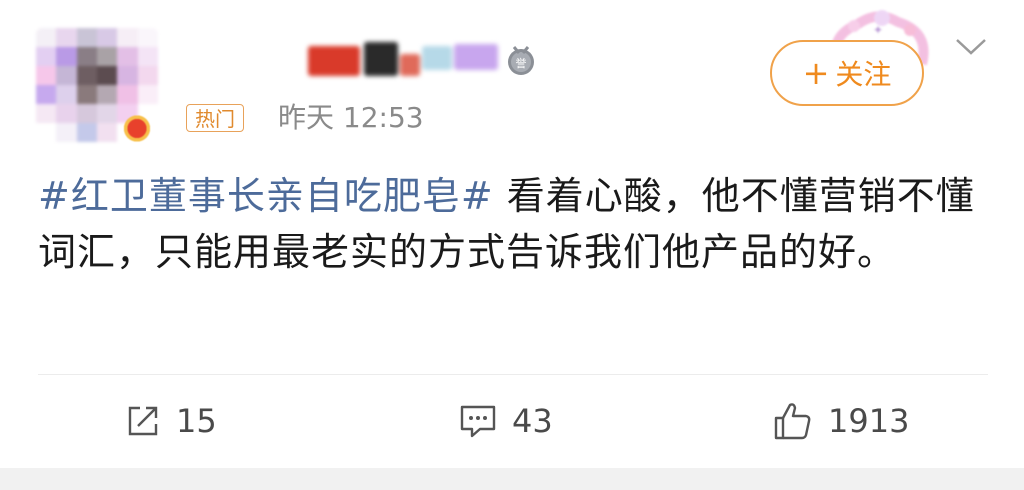 The image size is (1024, 490). What do you see at coordinates (971, 47) in the screenshot?
I see `chevron-down-icon` at bounding box center [971, 47].